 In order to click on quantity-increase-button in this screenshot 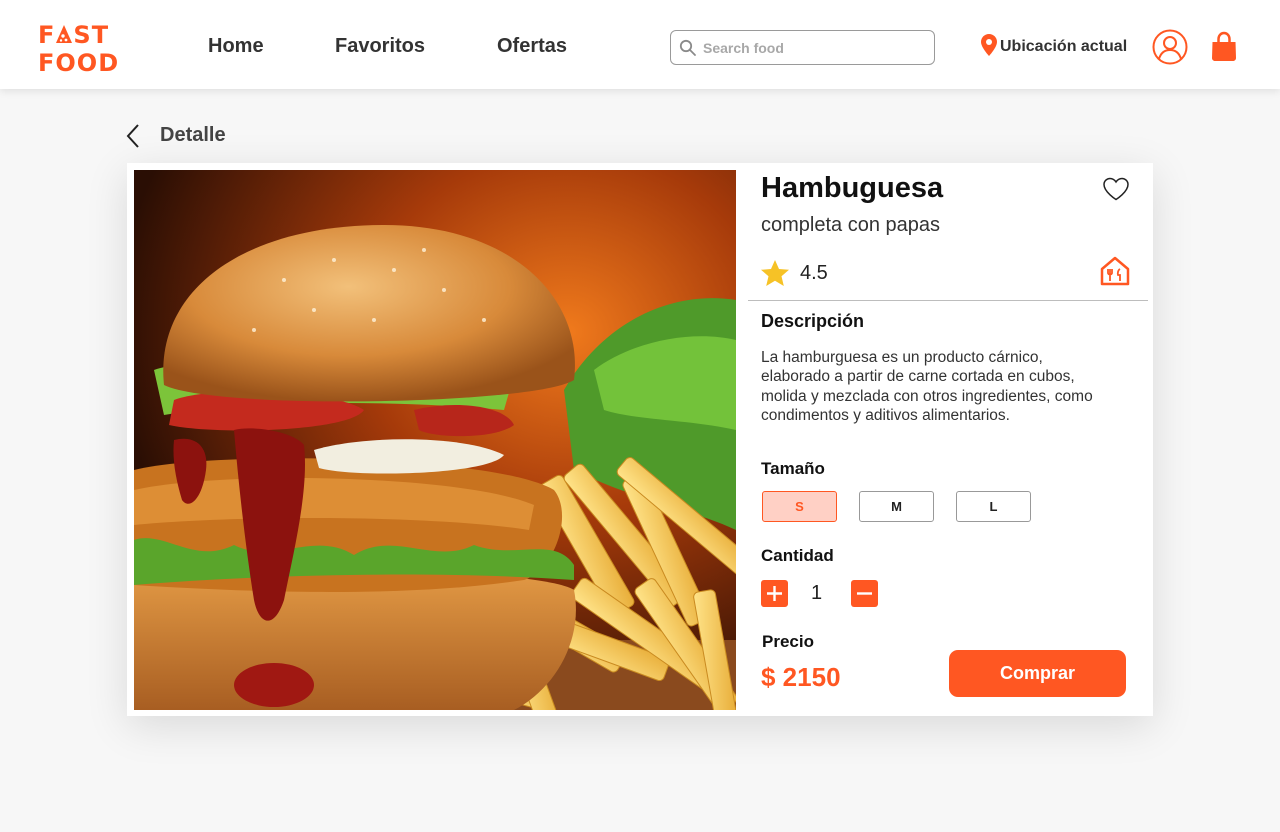, I will do `click(774, 593)`.